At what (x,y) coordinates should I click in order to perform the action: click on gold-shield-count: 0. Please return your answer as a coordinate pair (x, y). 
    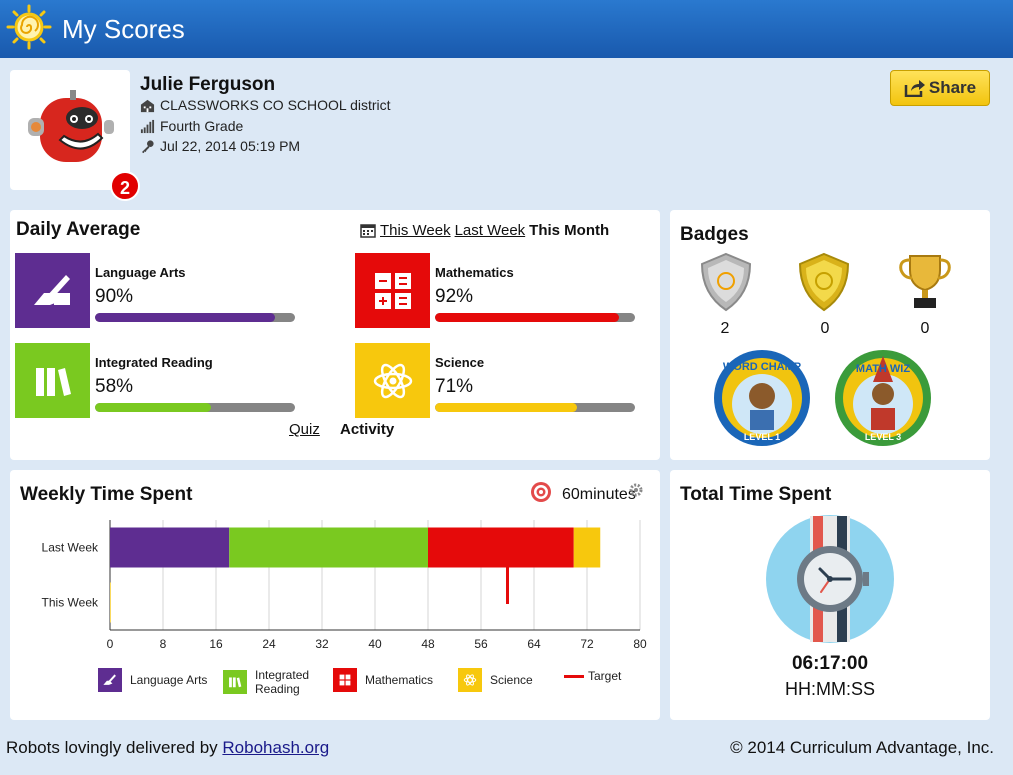
    Looking at the image, I should click on (825, 328).